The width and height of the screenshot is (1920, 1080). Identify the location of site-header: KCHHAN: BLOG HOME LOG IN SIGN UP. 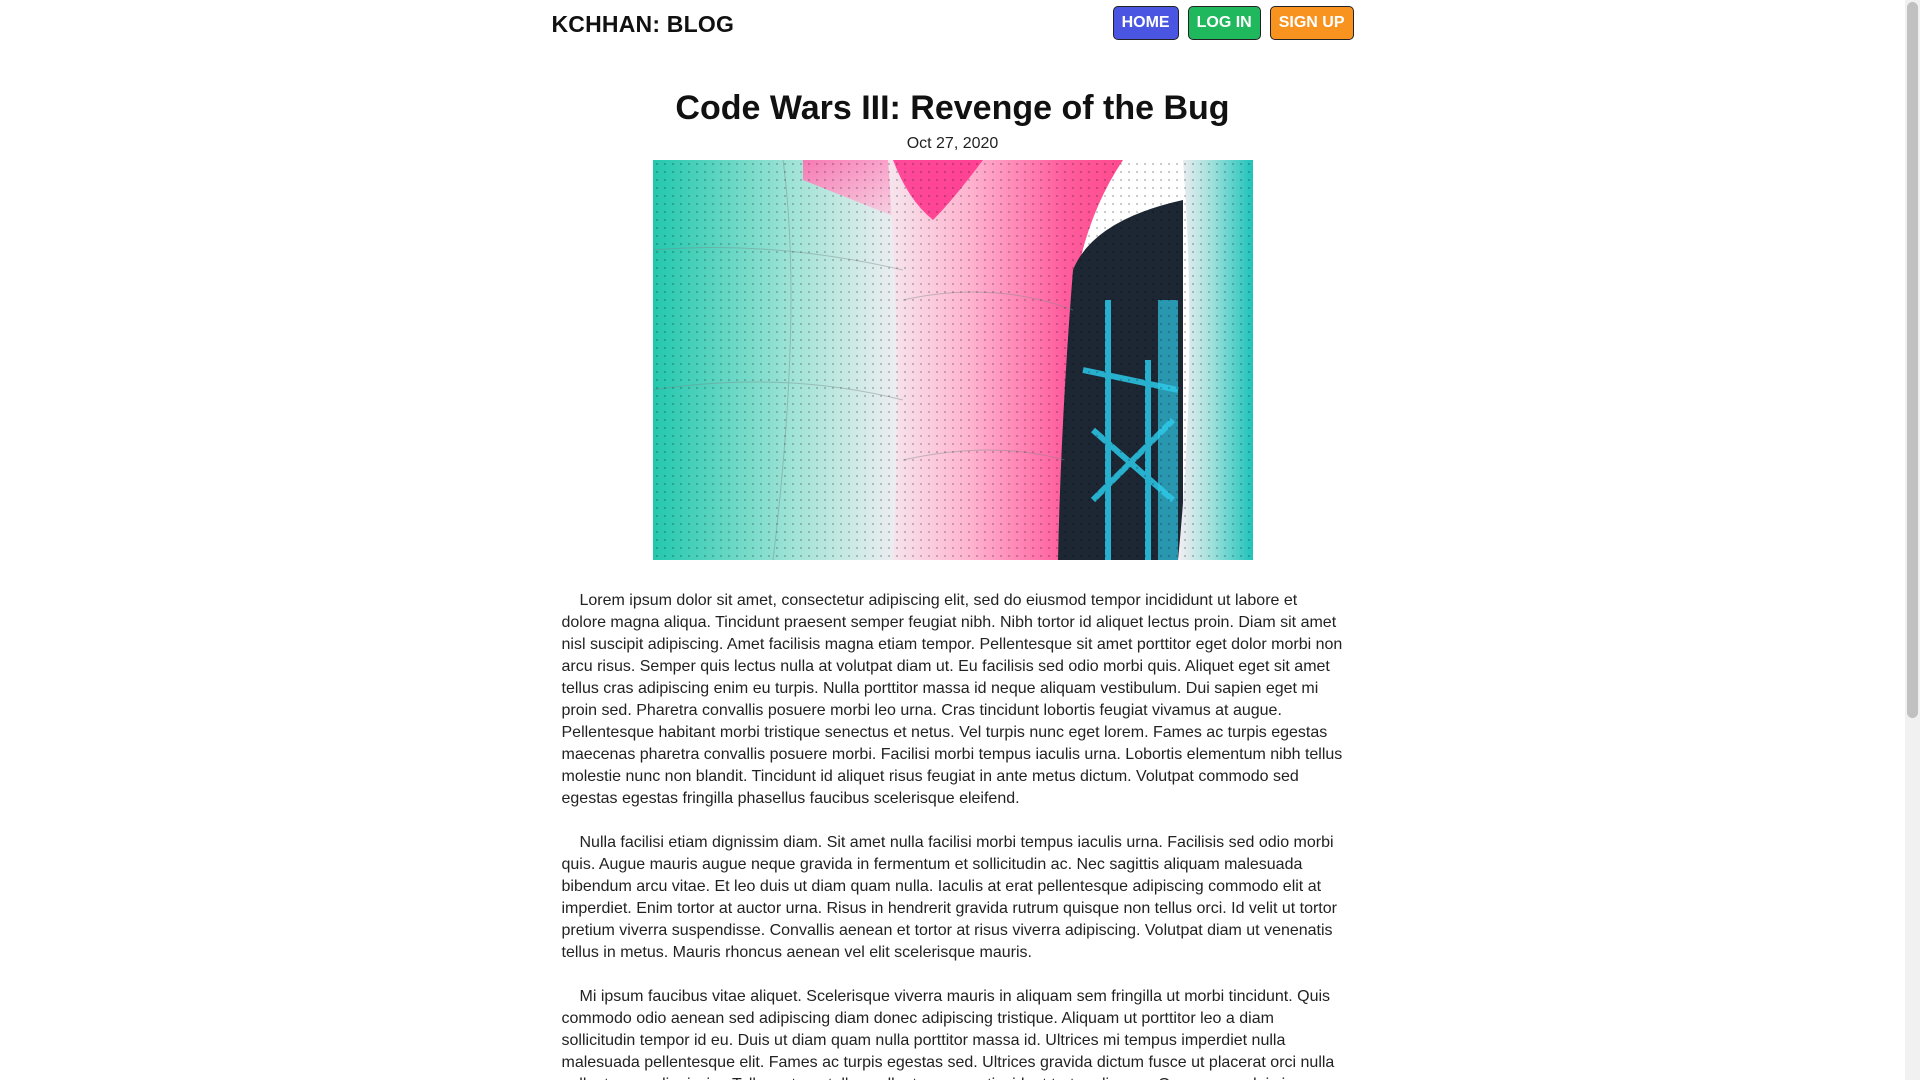
(953, 25).